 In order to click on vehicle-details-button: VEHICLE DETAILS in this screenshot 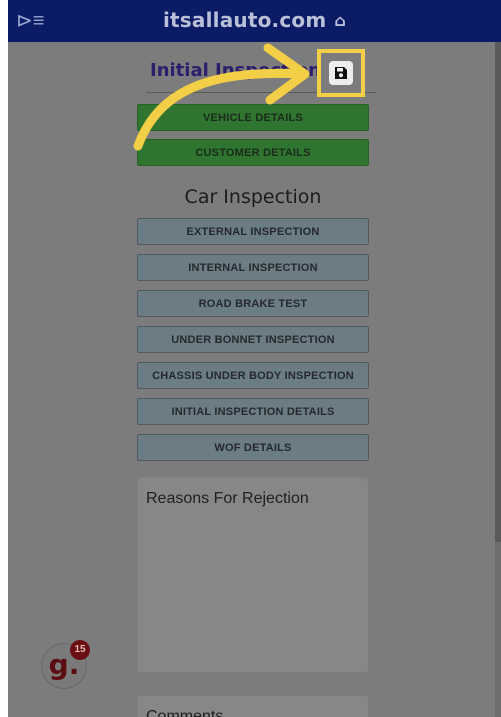, I will do `click(253, 117)`.